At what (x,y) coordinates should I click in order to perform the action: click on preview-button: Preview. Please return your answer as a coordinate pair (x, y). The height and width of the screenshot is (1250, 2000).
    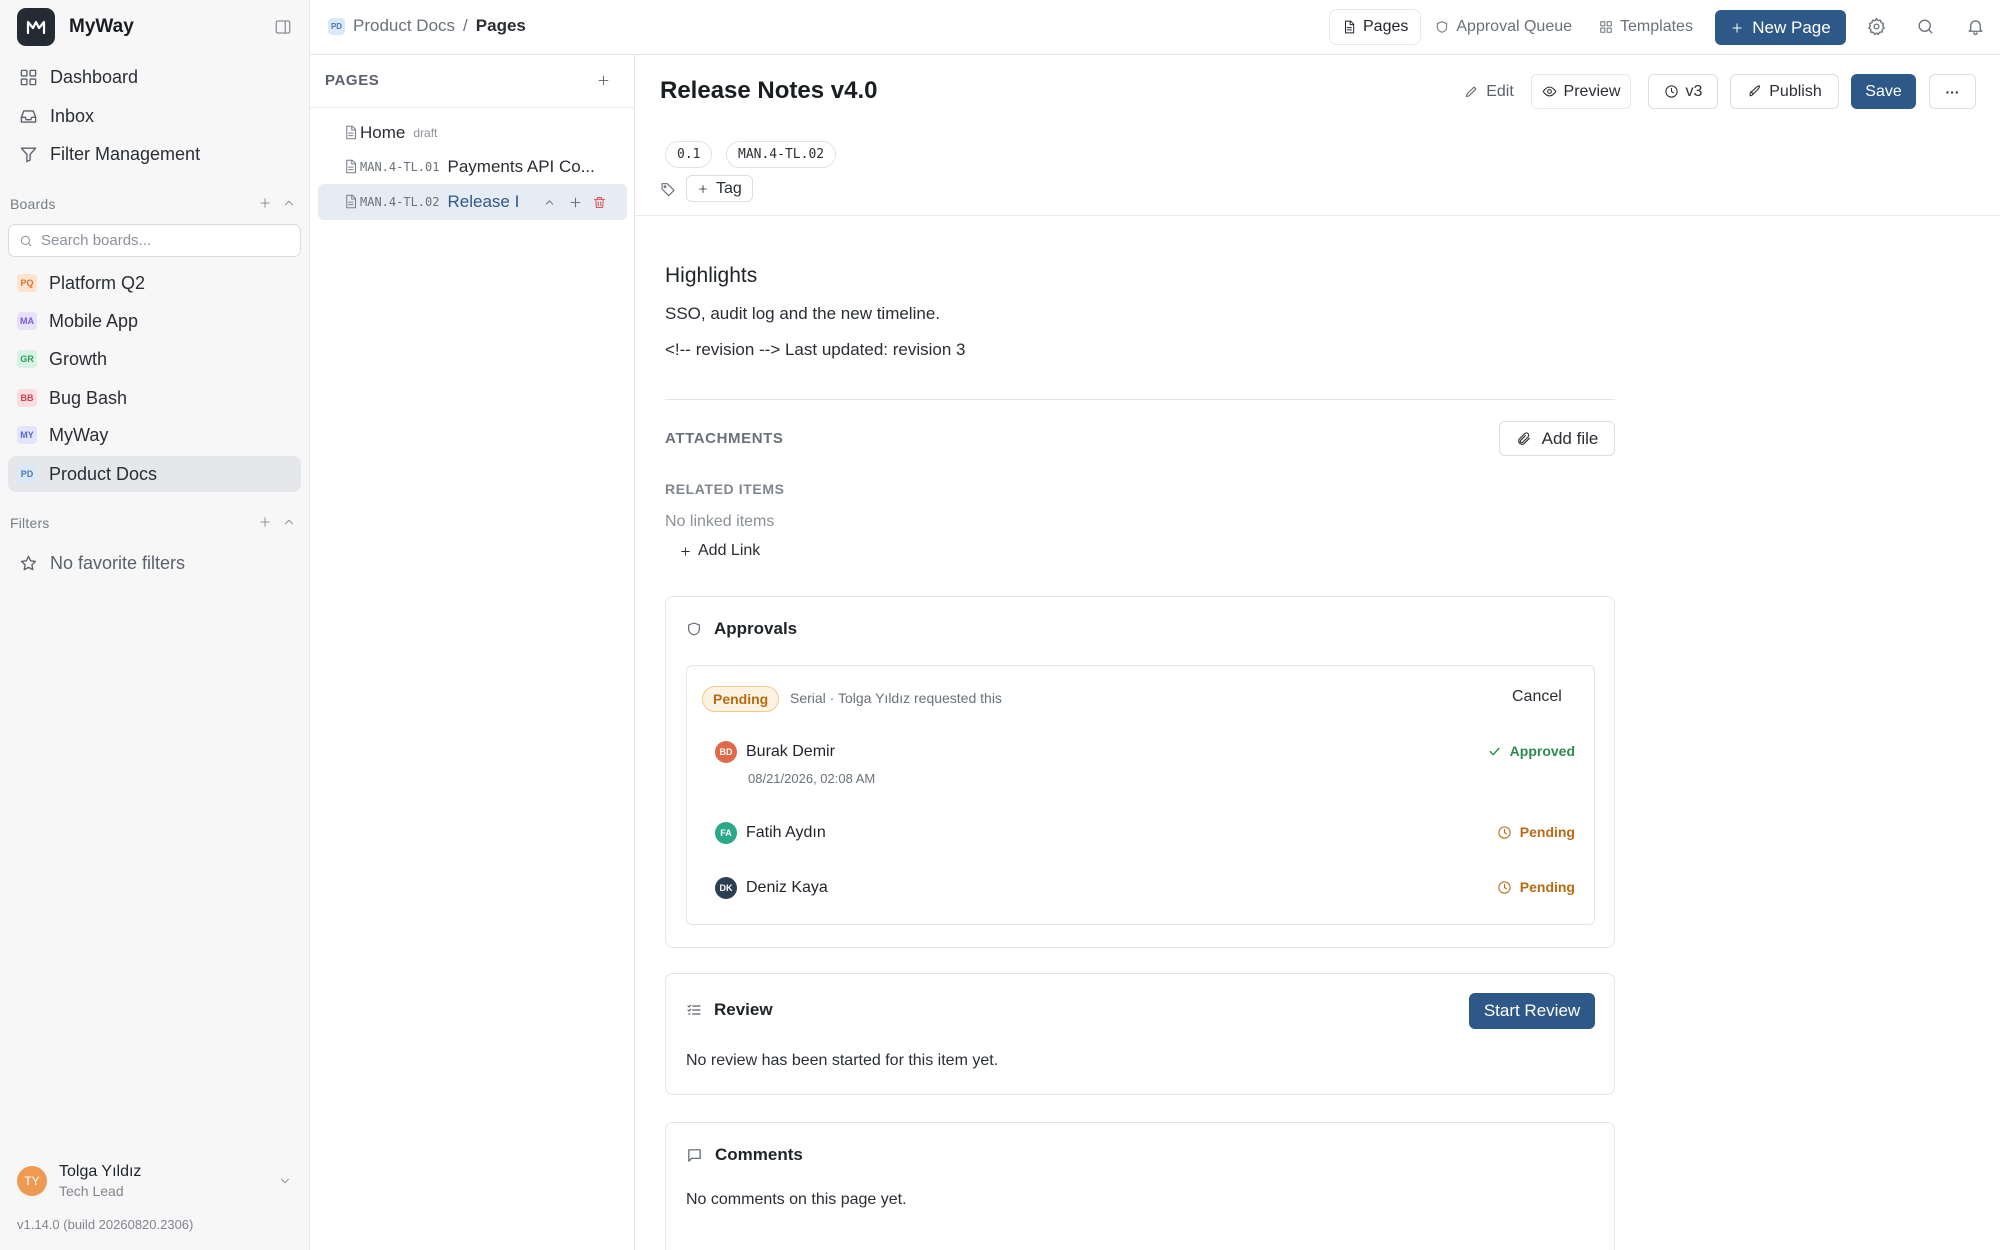
    Looking at the image, I should click on (1581, 91).